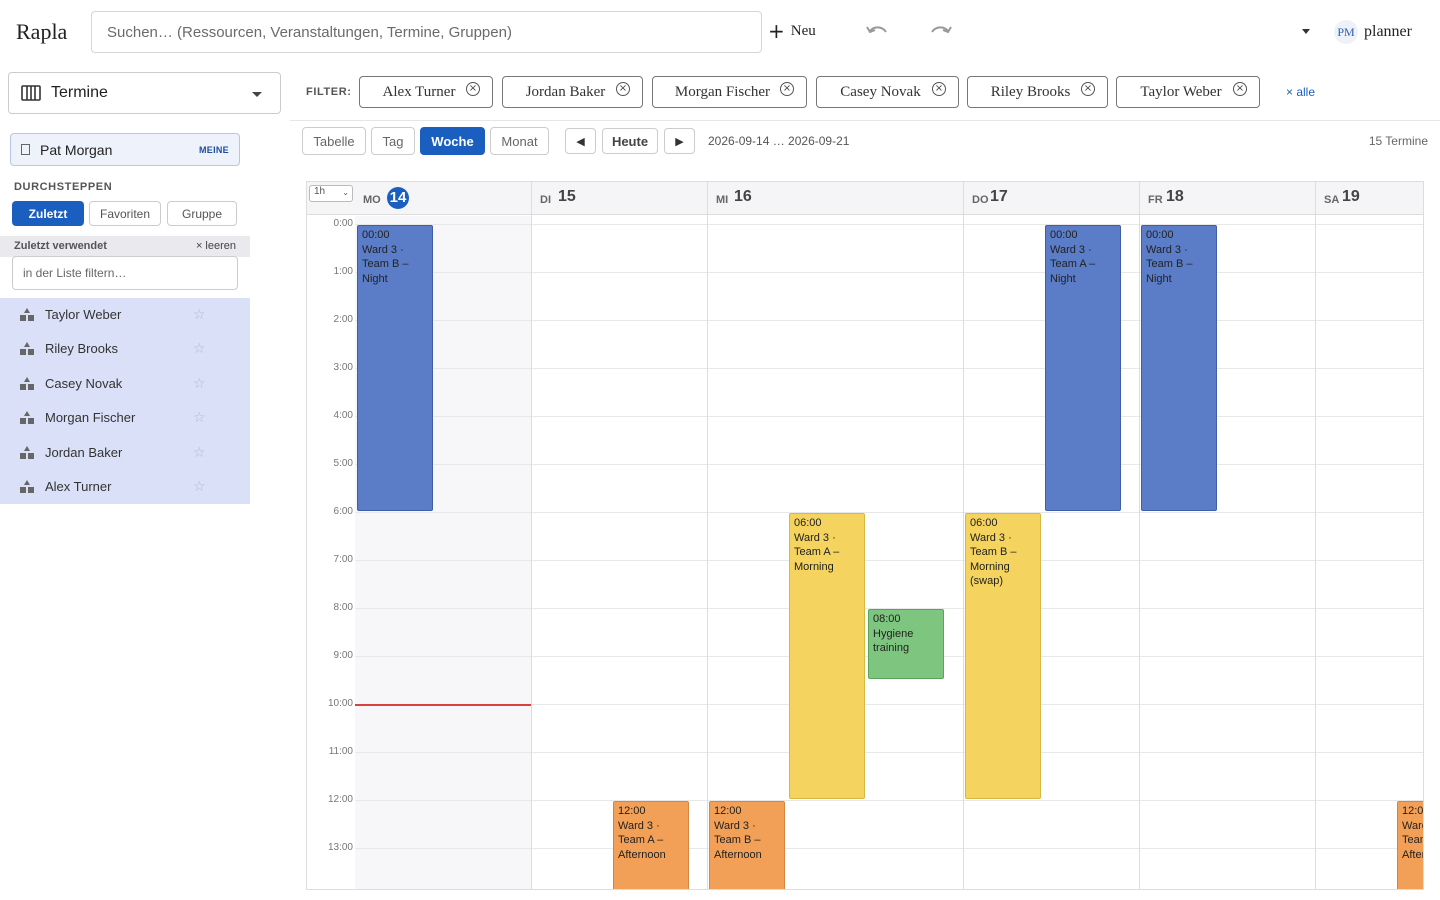 This screenshot has height=900, width=1440. Describe the element at coordinates (426, 92) in the screenshot. I see `filter-chip: Alex Turner ×` at that location.